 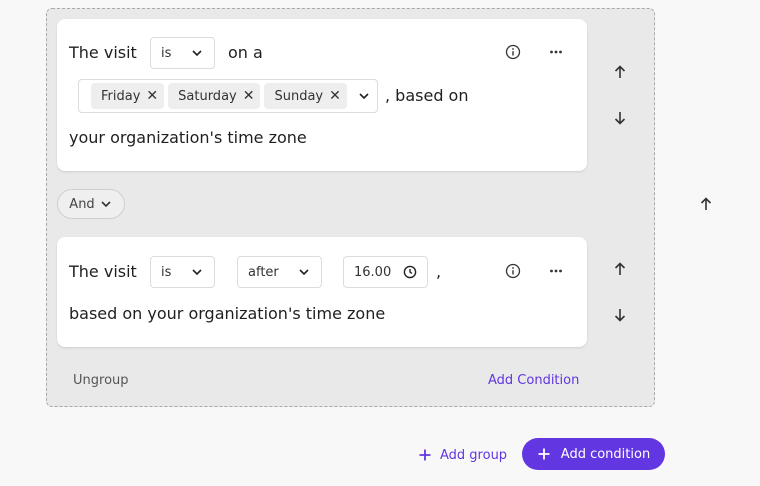 I want to click on days-multi-select: Friday ✕ Saturday ✕ Sunday ✕, so click(x=228, y=96).